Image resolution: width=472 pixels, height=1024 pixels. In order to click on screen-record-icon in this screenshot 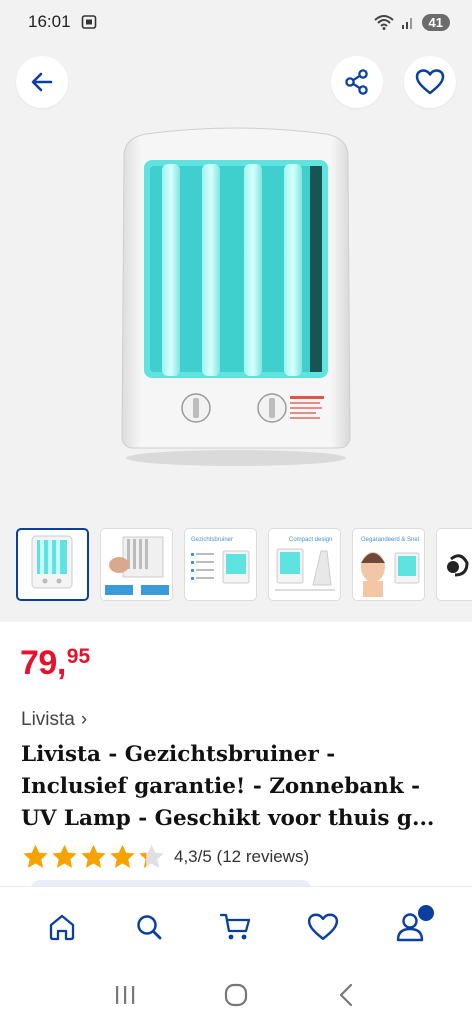, I will do `click(88, 22)`.